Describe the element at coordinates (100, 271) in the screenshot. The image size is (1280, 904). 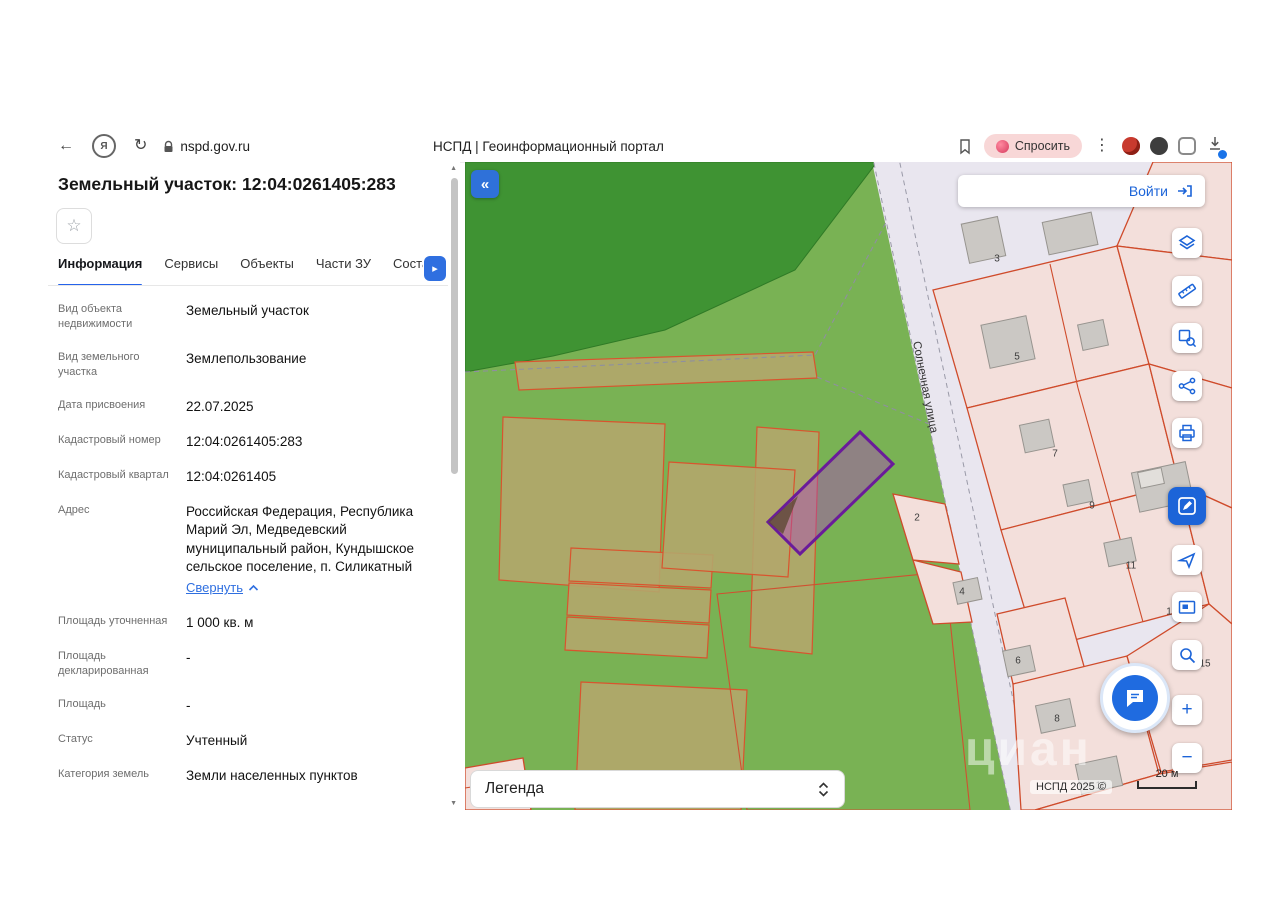
I see `tab-information: Информация` at that location.